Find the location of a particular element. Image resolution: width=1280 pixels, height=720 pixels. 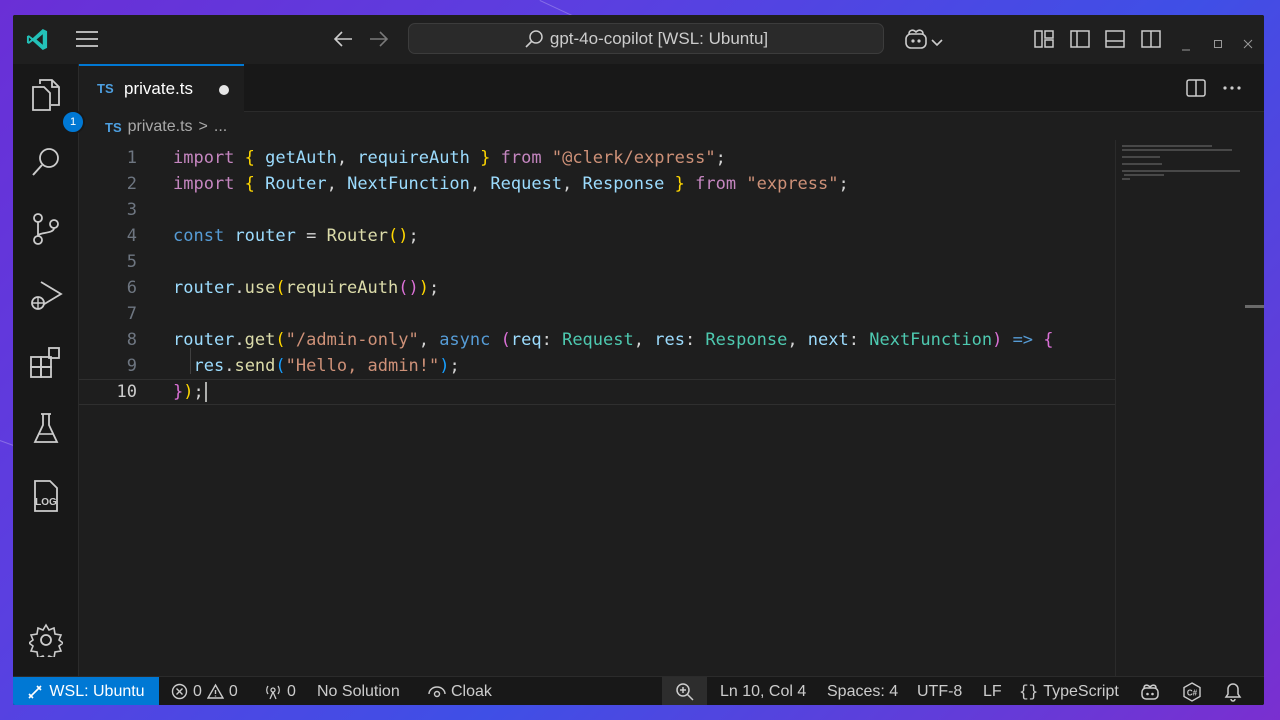

indentation-indicator: Spaces: 4 is located at coordinates (862, 691).